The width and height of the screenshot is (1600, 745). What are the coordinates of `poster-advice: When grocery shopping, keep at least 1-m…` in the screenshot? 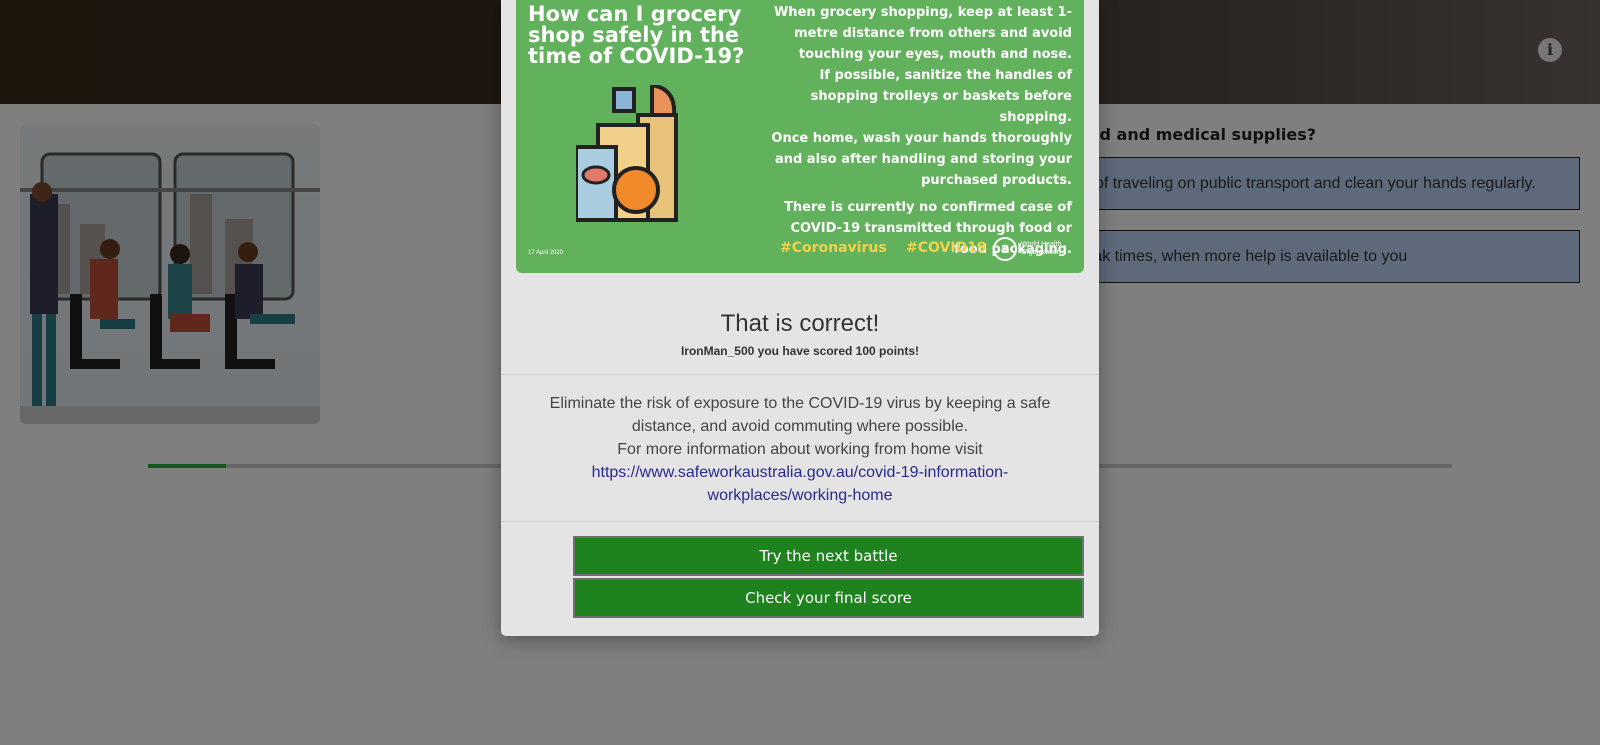 It's located at (917, 131).